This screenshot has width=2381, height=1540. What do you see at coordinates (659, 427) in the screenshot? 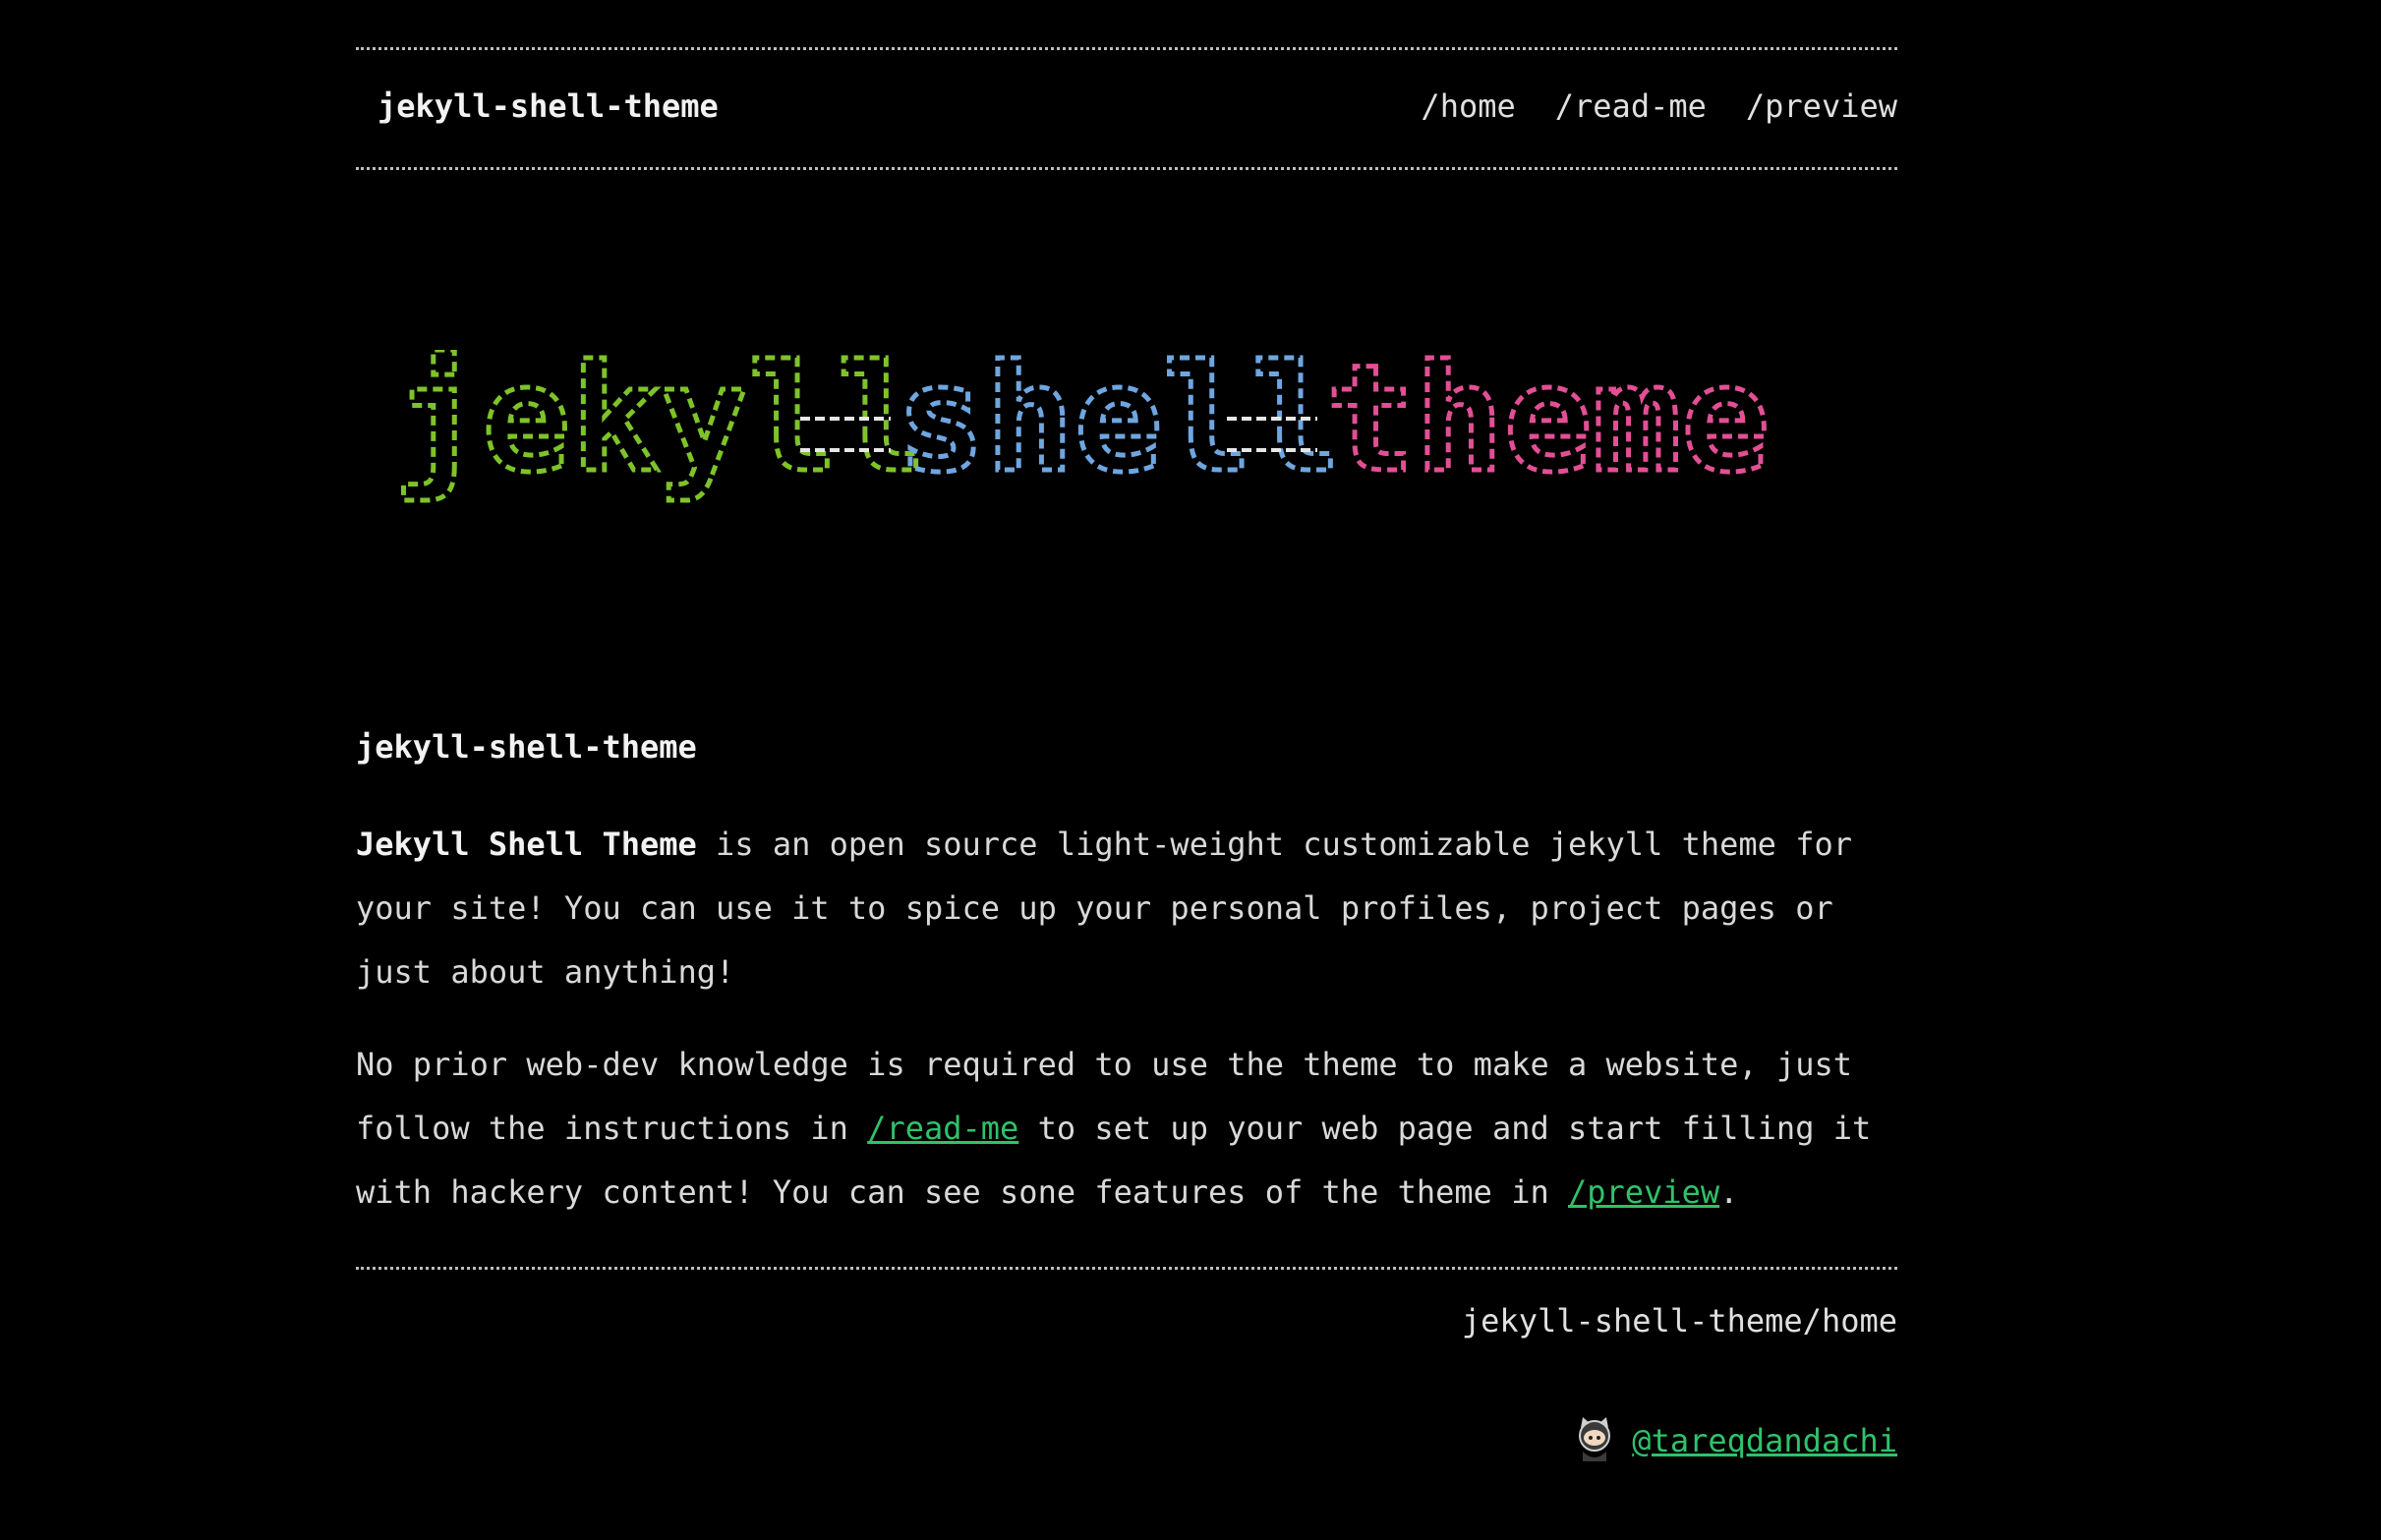
I see `banner-word-jekyll: jekyll` at bounding box center [659, 427].